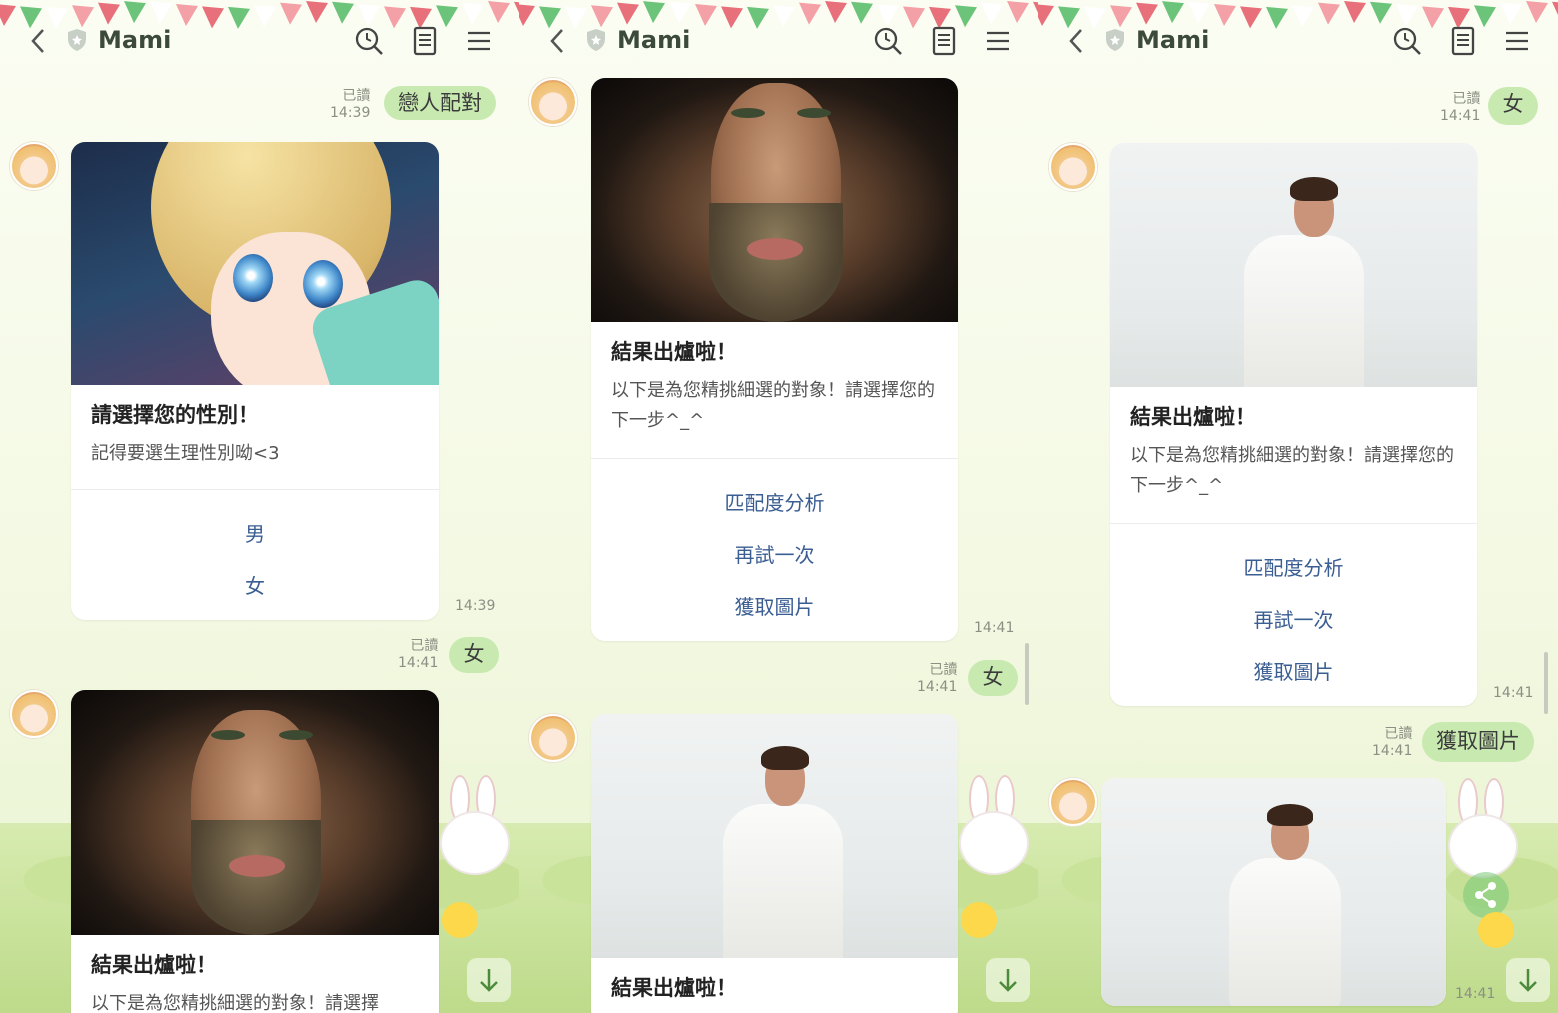 The image size is (1558, 1013). I want to click on image-message, so click(1273, 892).